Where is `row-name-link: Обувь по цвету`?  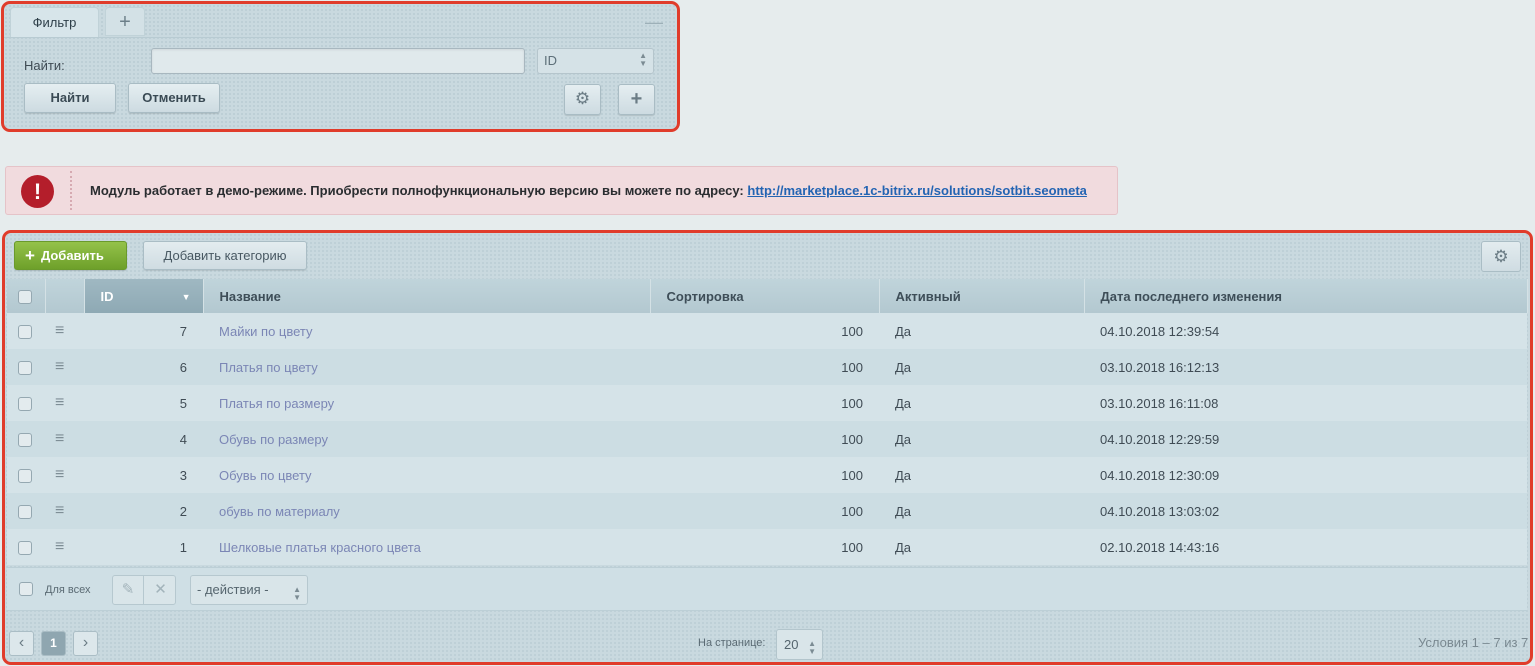 row-name-link: Обувь по цвету is located at coordinates (265, 475).